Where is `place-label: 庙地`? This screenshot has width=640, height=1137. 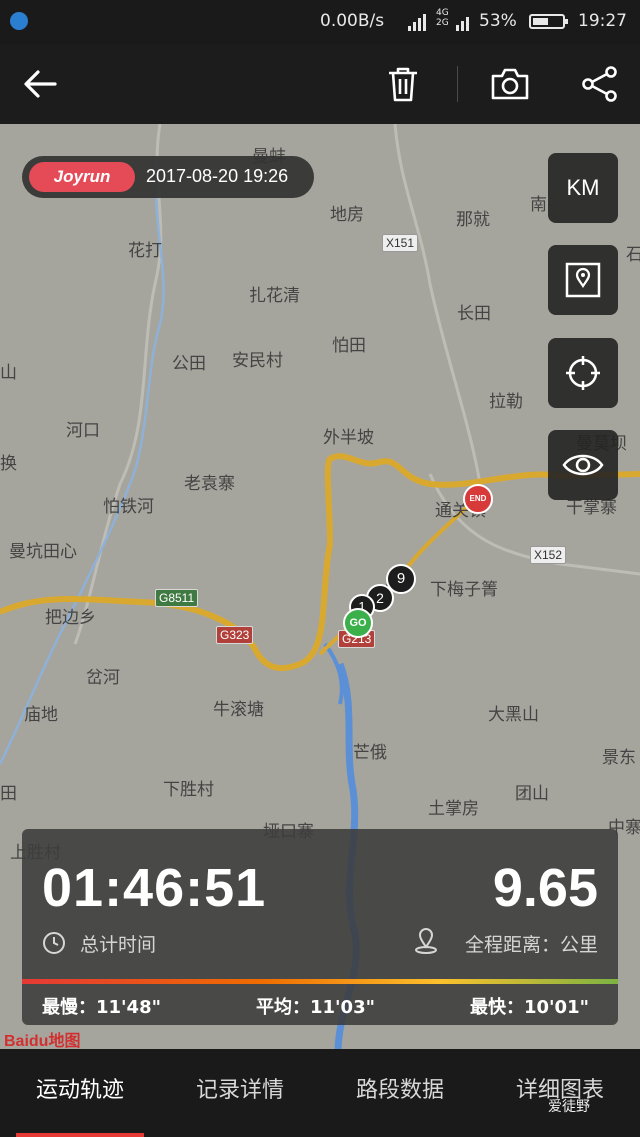 place-label: 庙地 is located at coordinates (41, 715).